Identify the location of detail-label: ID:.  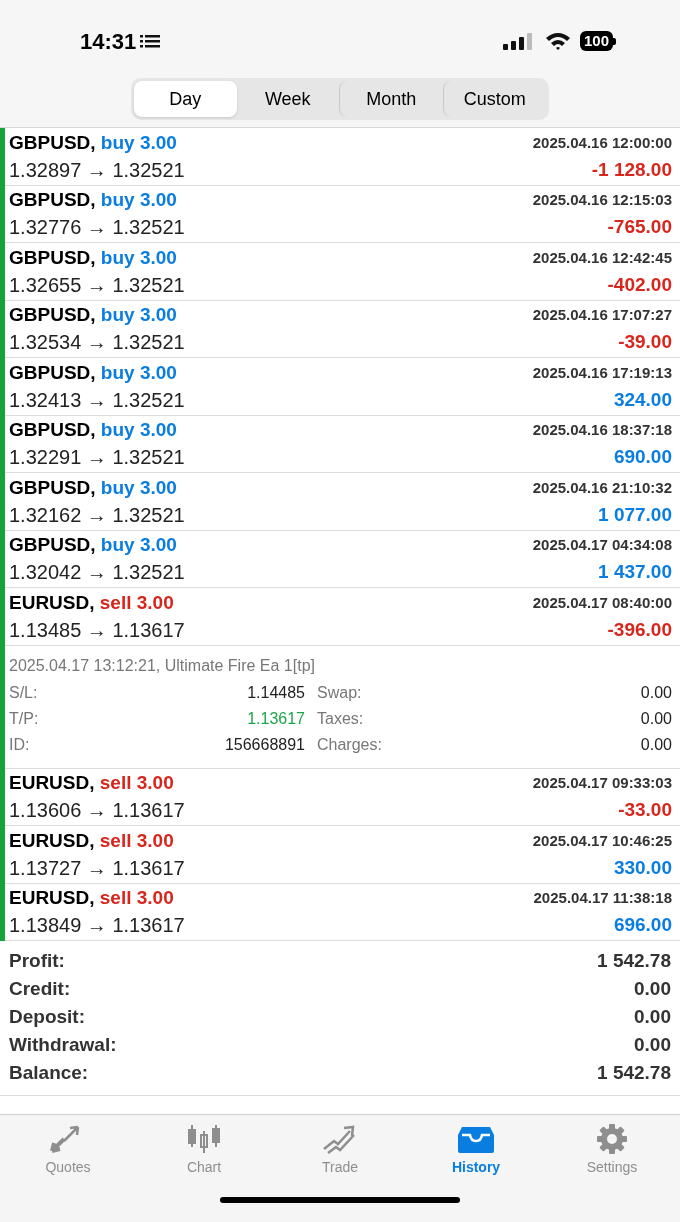
(20, 744).